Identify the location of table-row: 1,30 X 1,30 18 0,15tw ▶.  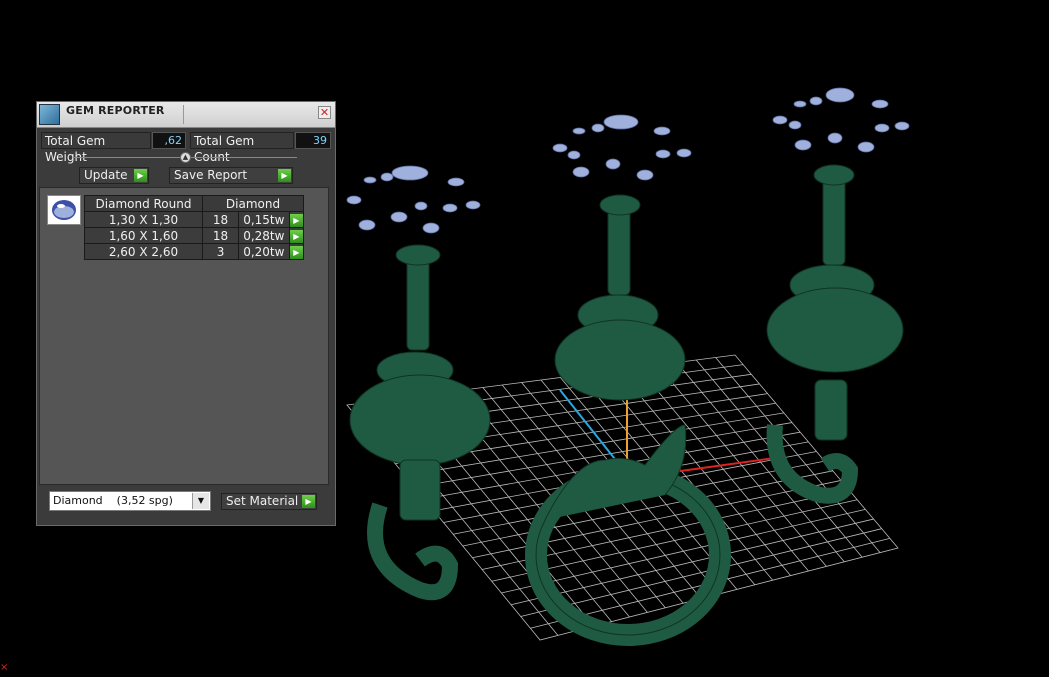
(194, 219).